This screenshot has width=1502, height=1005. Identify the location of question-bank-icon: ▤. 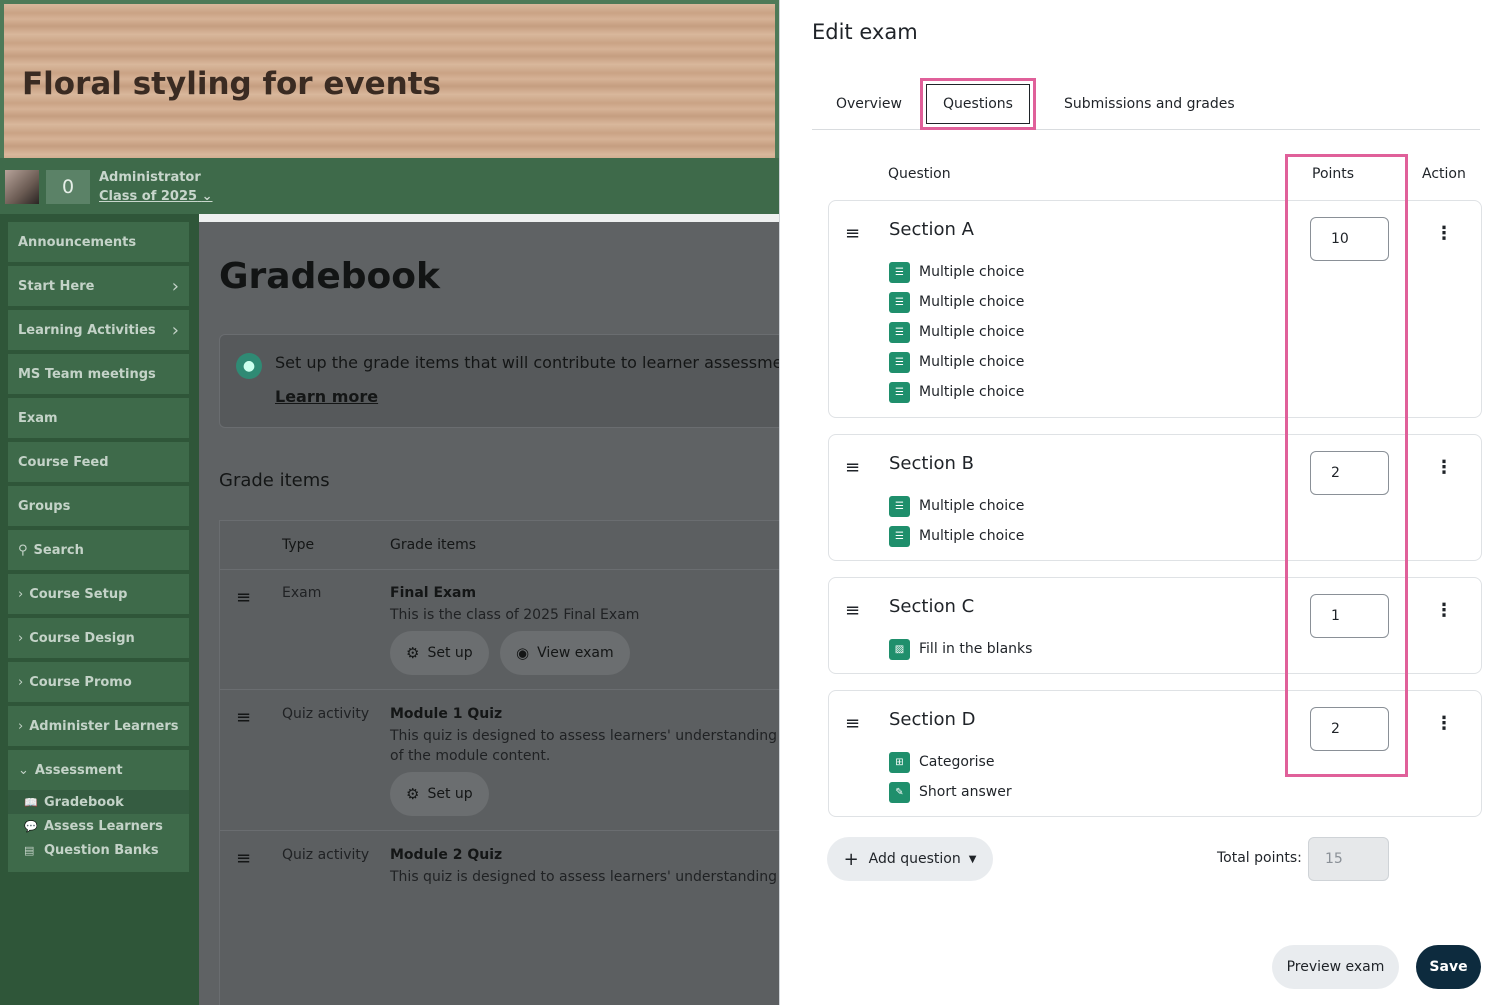
(29, 850).